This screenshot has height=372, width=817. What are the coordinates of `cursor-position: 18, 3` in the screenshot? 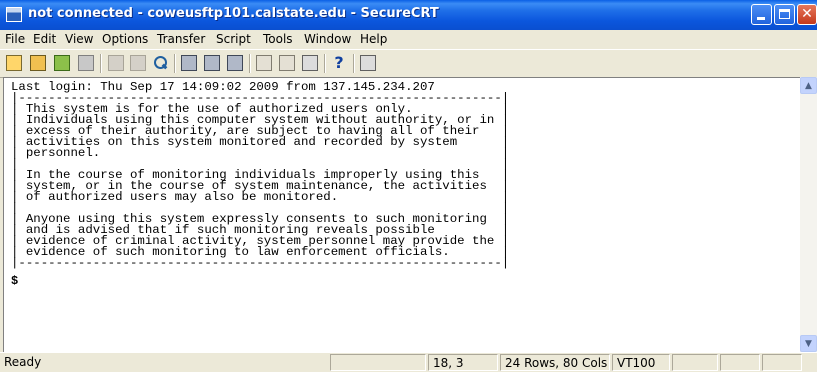 It's located at (463, 362).